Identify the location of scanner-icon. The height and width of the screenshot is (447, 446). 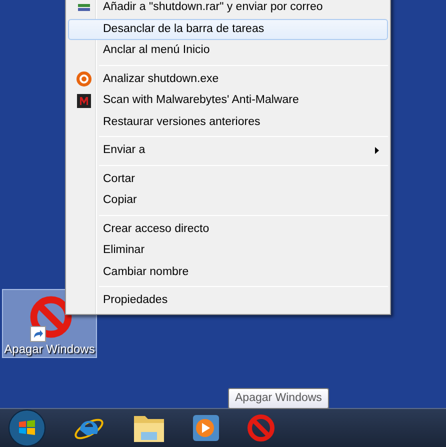
(84, 79).